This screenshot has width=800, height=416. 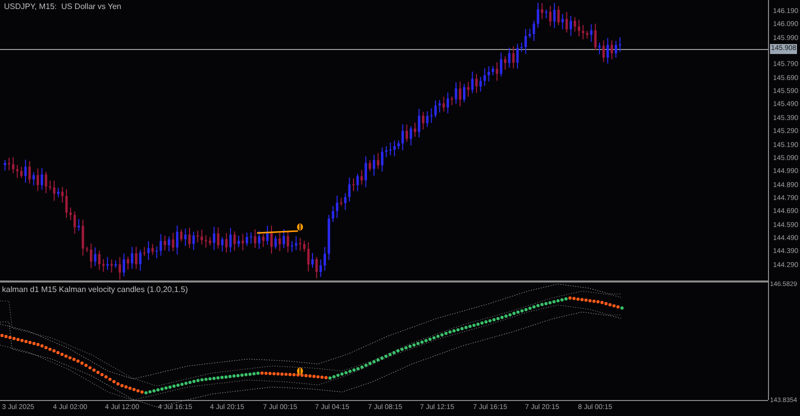 What do you see at coordinates (277, 232) in the screenshot?
I see `trend-line` at bounding box center [277, 232].